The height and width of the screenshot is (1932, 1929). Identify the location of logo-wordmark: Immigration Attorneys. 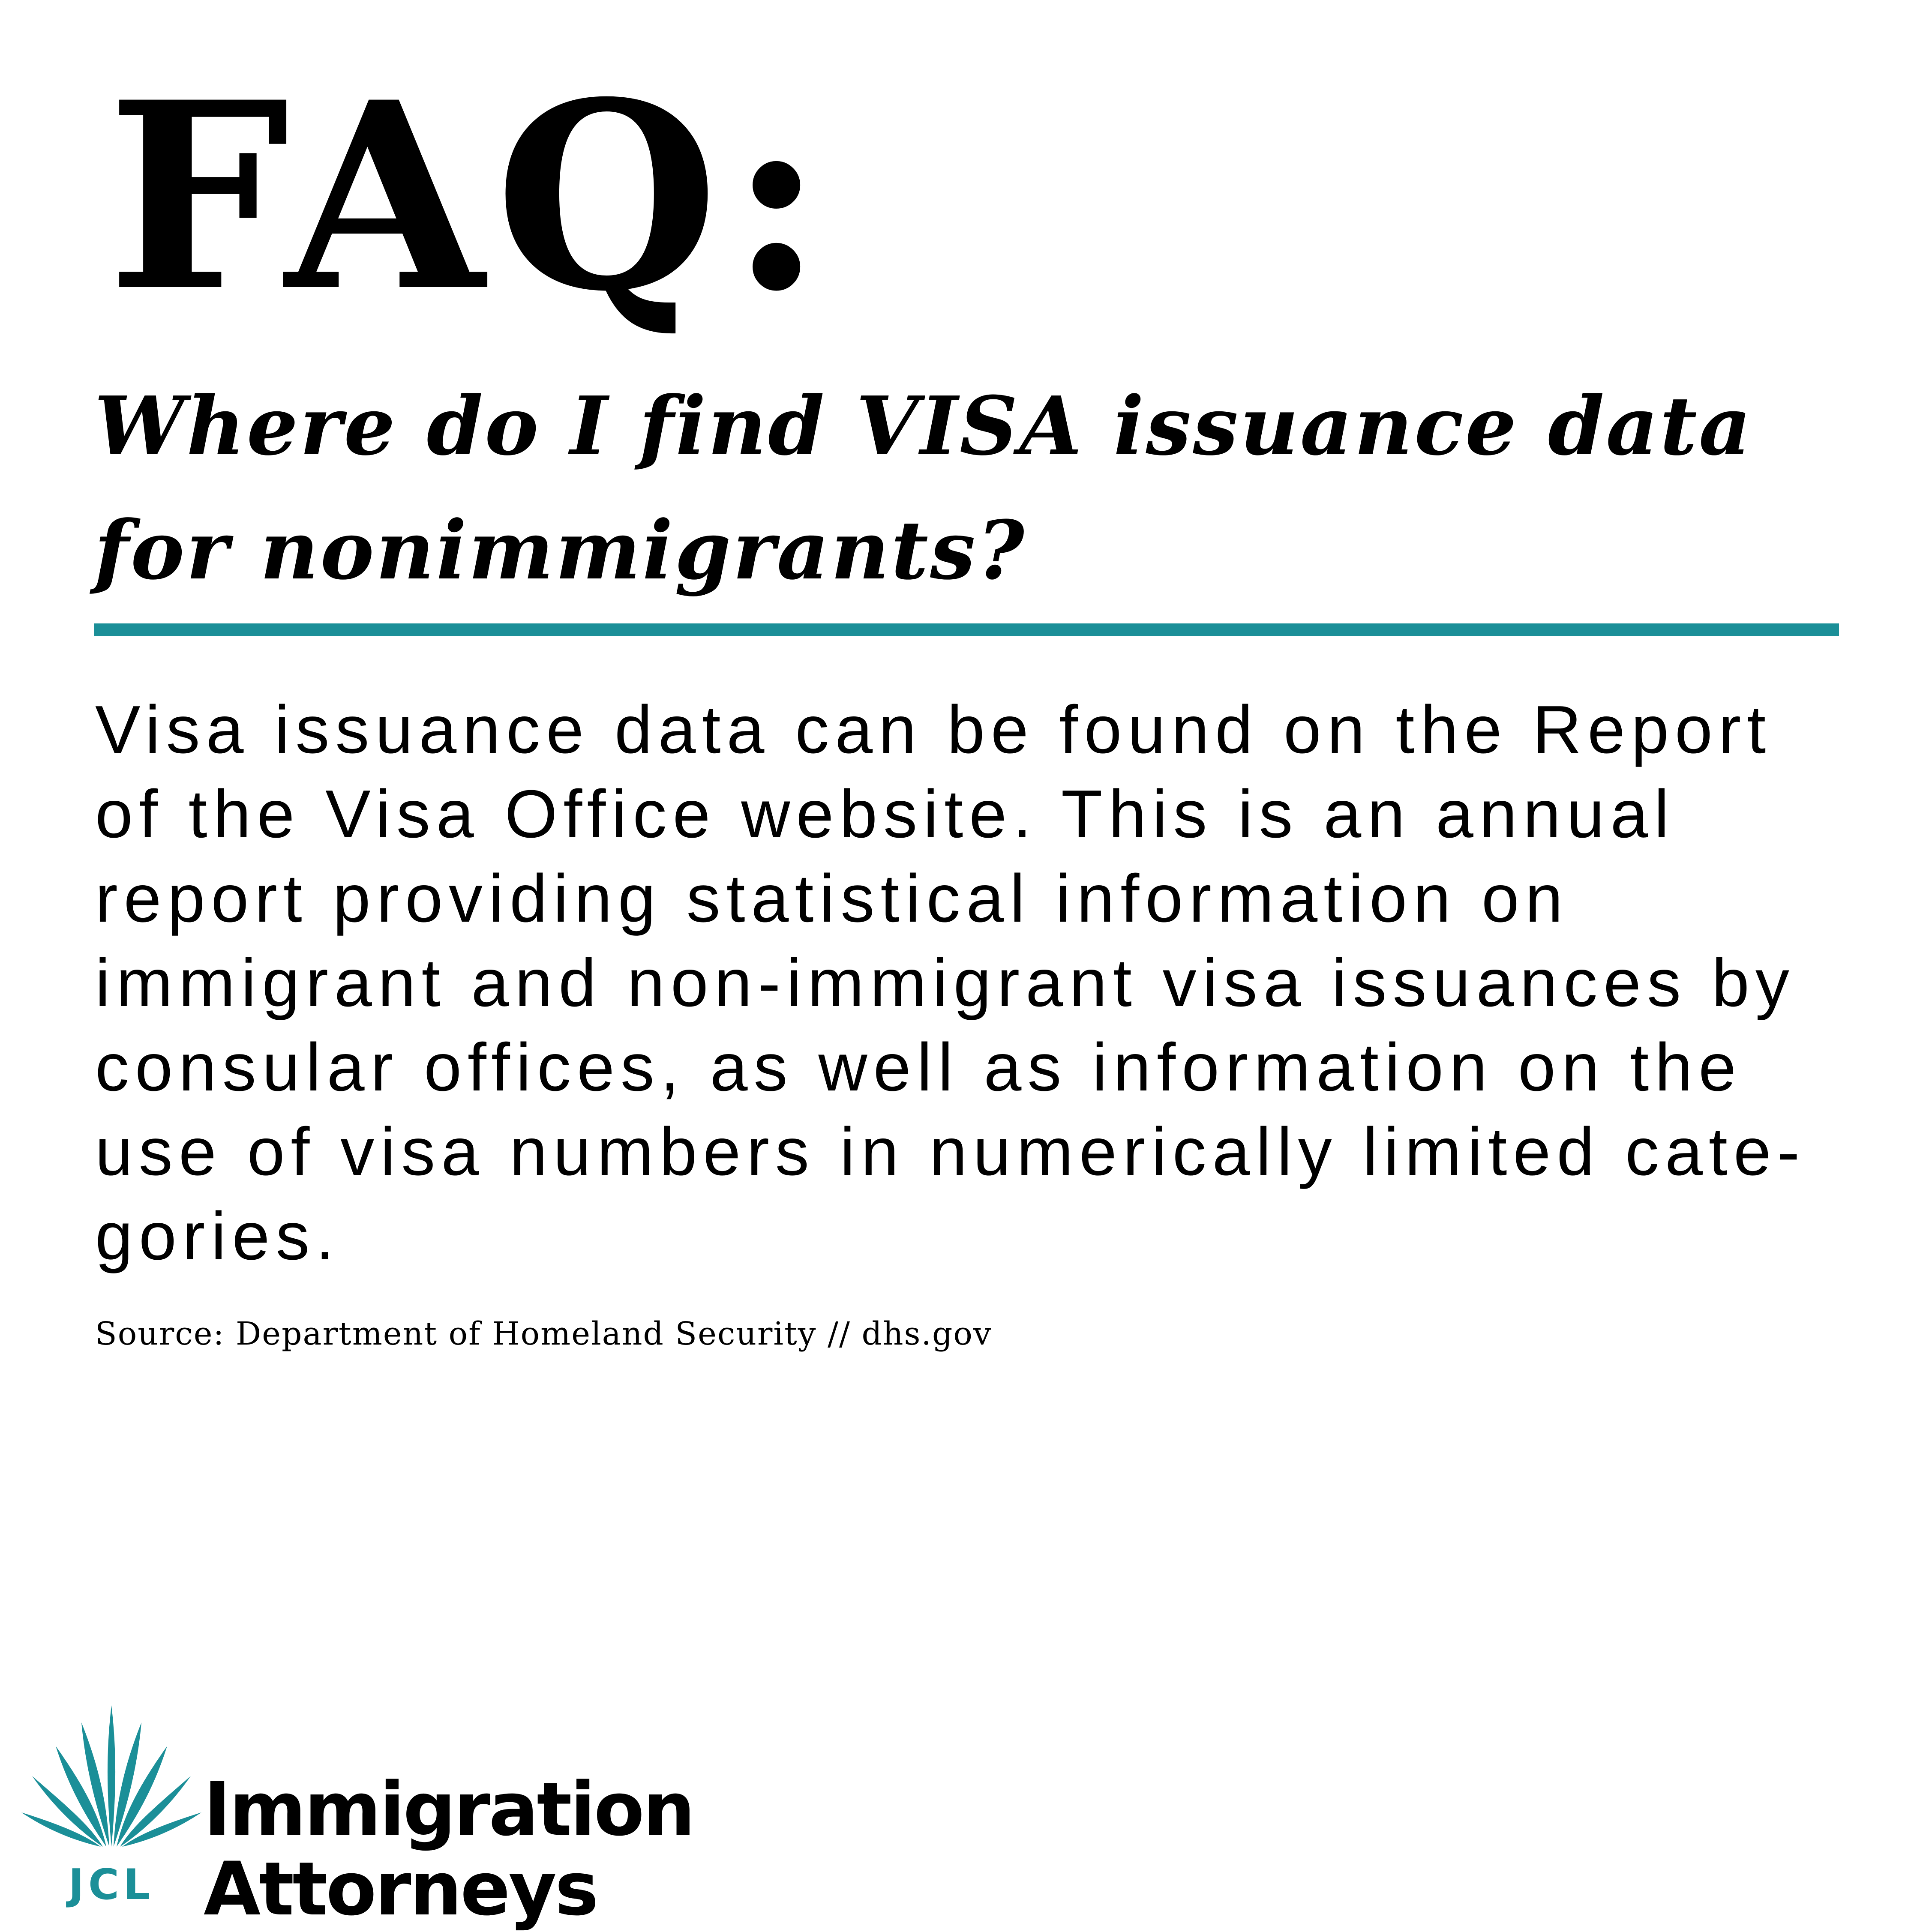
(450, 1849).